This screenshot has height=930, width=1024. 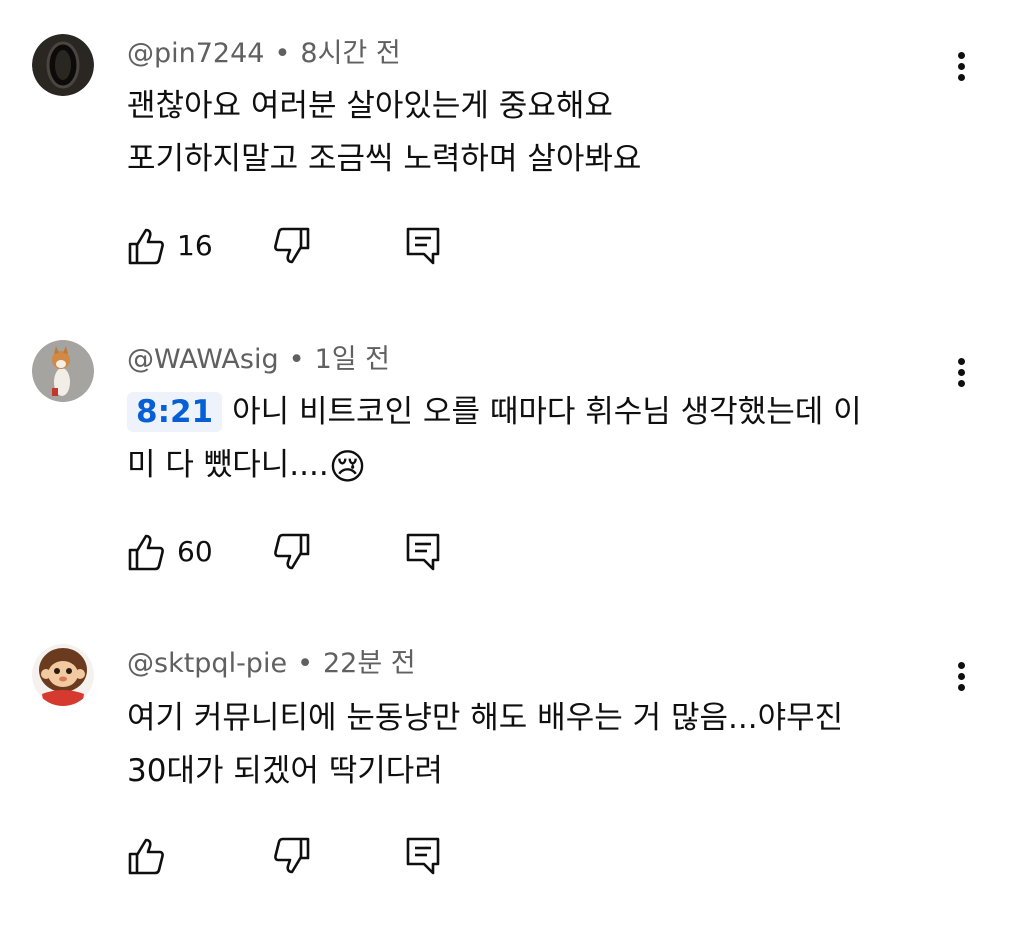 What do you see at coordinates (195, 245) in the screenshot?
I see `like-count: 16` at bounding box center [195, 245].